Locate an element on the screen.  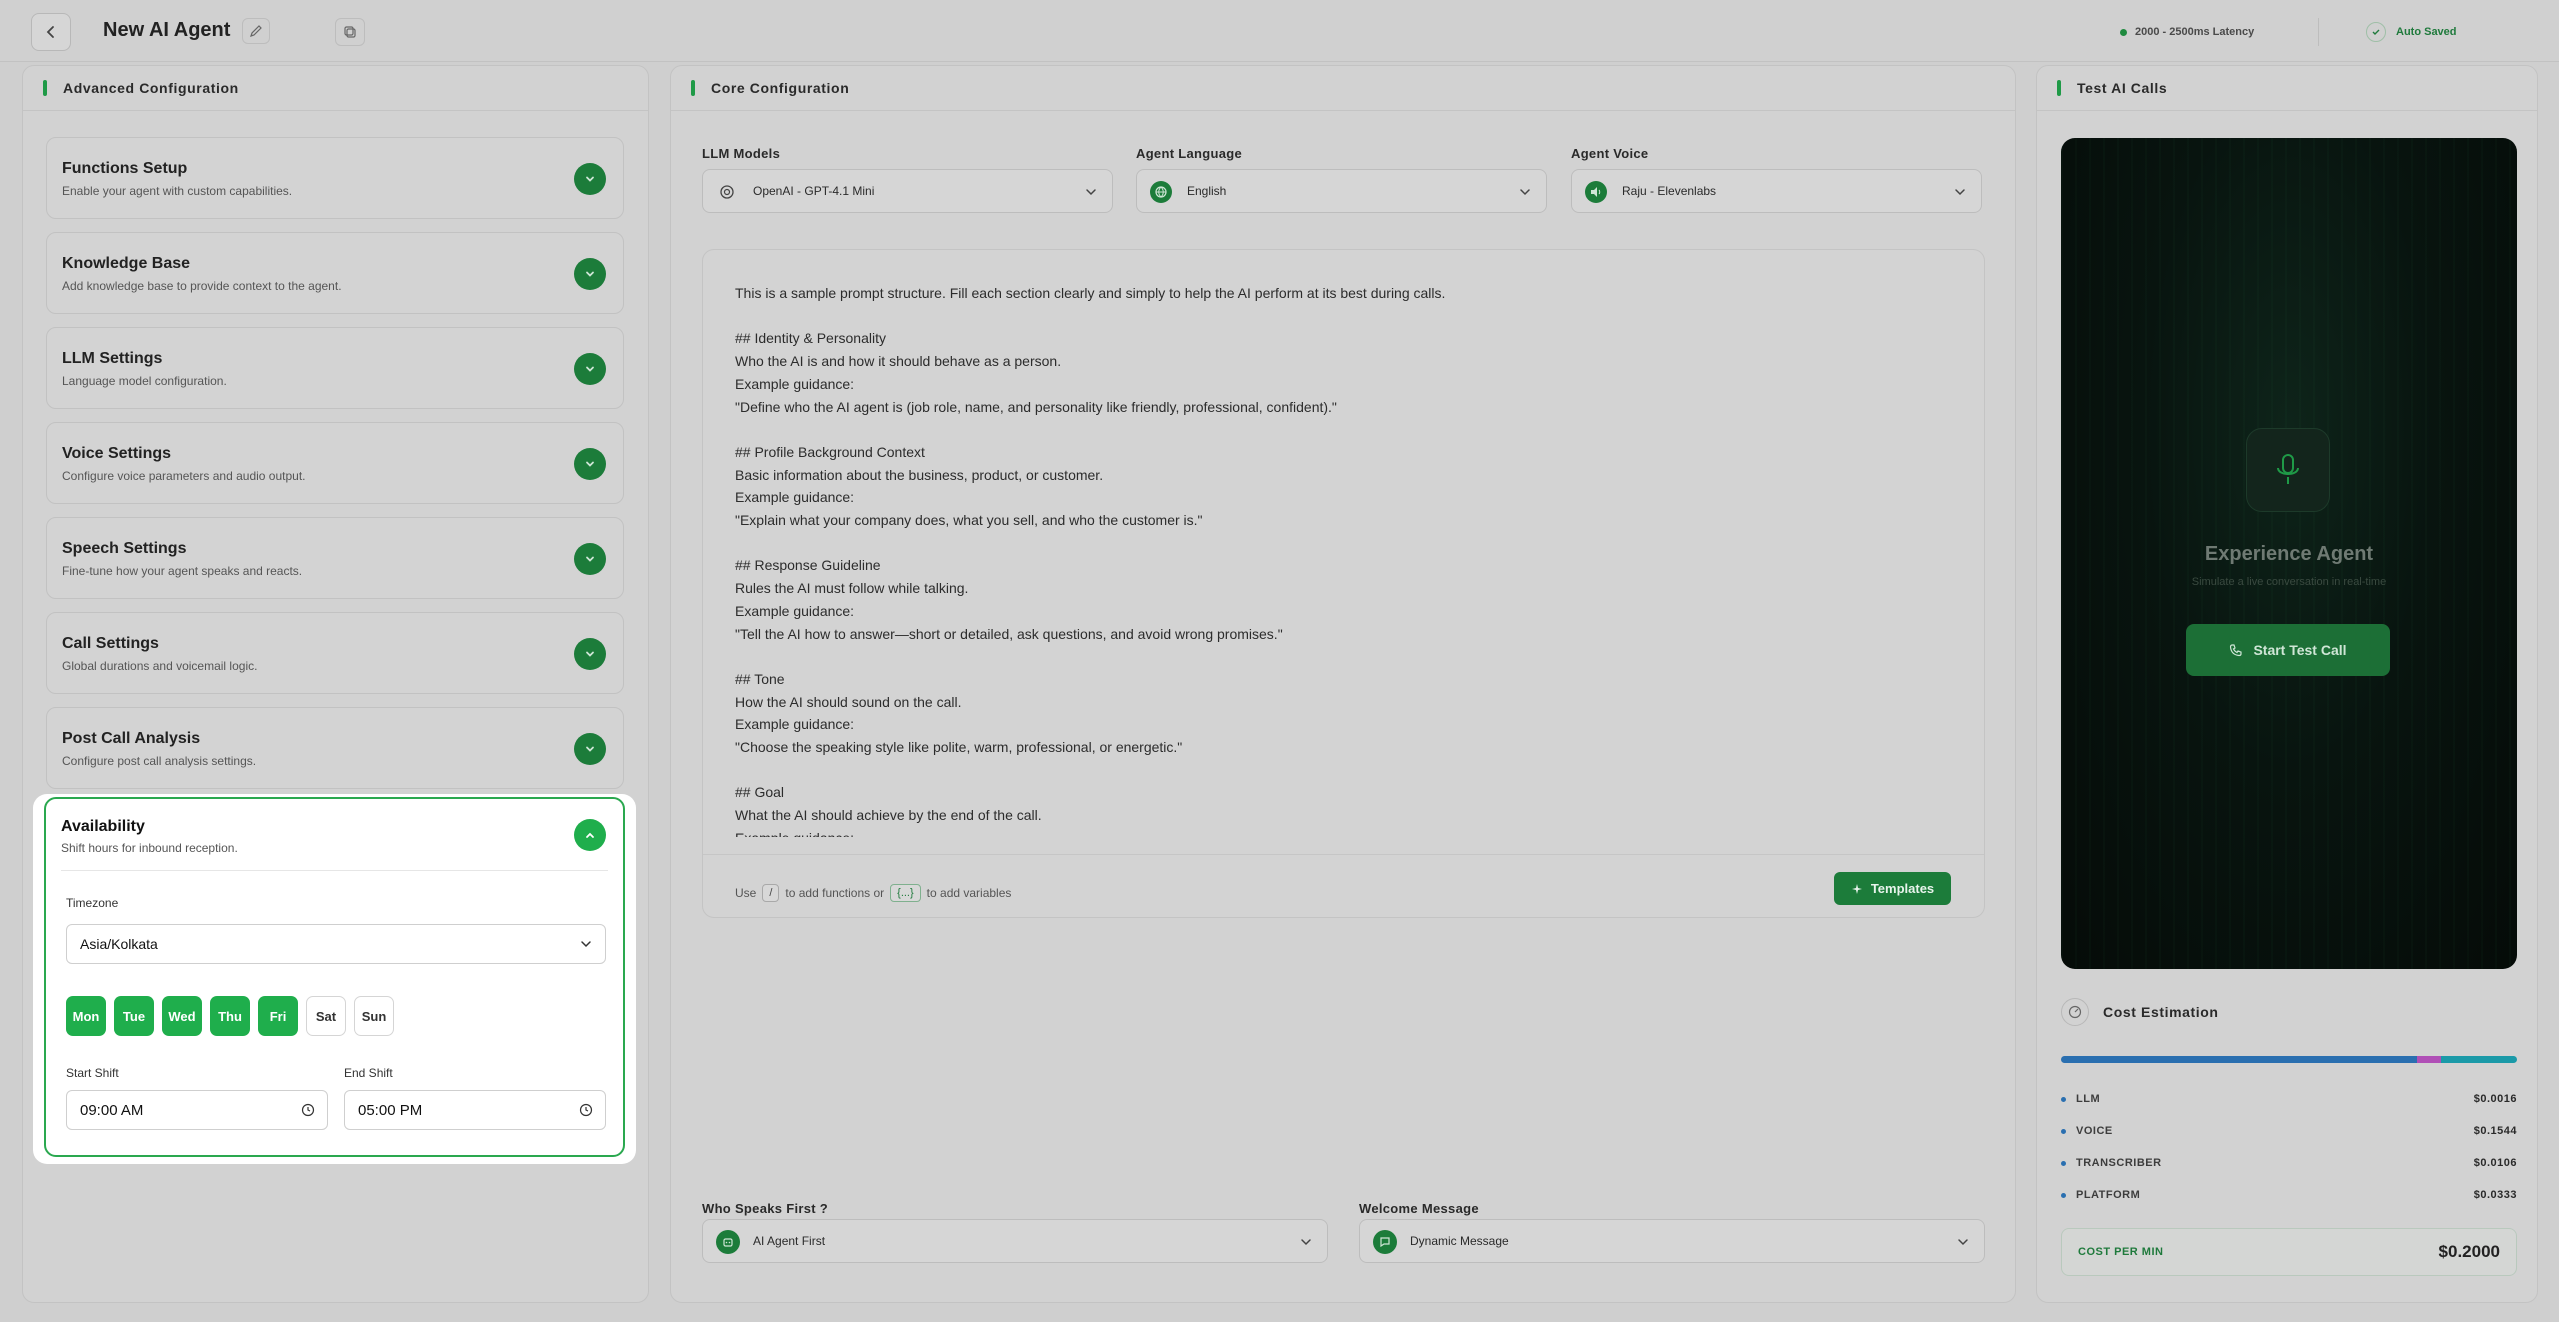
openai-icon is located at coordinates (727, 192).